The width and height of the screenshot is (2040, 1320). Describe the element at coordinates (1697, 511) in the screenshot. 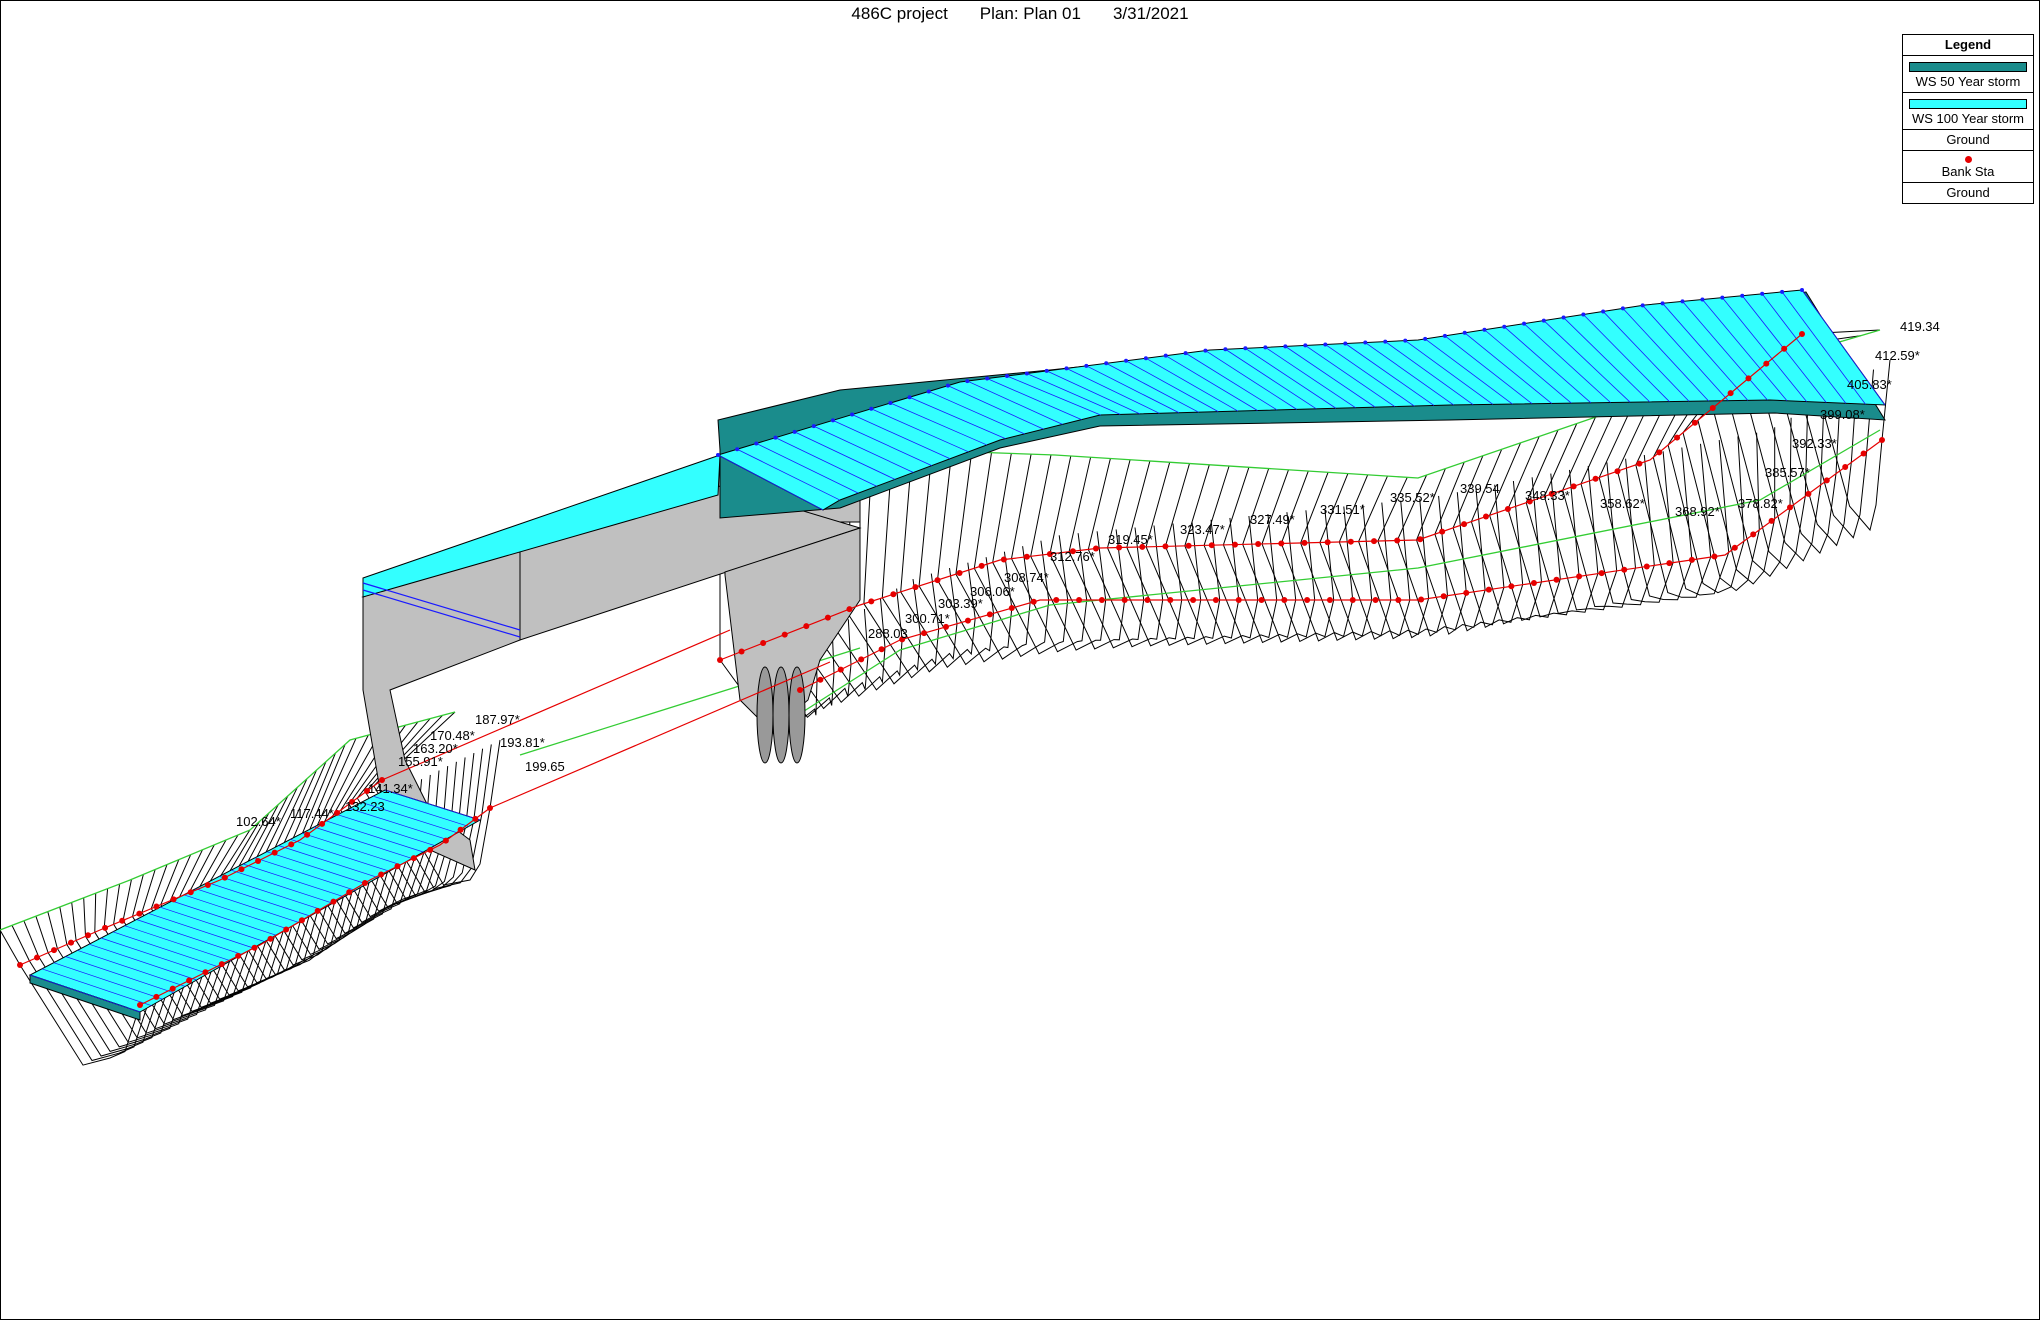

I see `xs-label-24: 368.92*` at that location.